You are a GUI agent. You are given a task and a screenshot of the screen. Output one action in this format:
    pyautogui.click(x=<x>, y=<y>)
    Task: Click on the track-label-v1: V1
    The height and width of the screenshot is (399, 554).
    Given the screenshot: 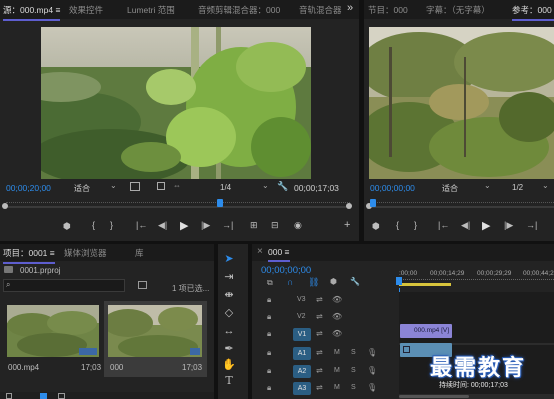 What is the action you would take?
    pyautogui.click(x=302, y=334)
    